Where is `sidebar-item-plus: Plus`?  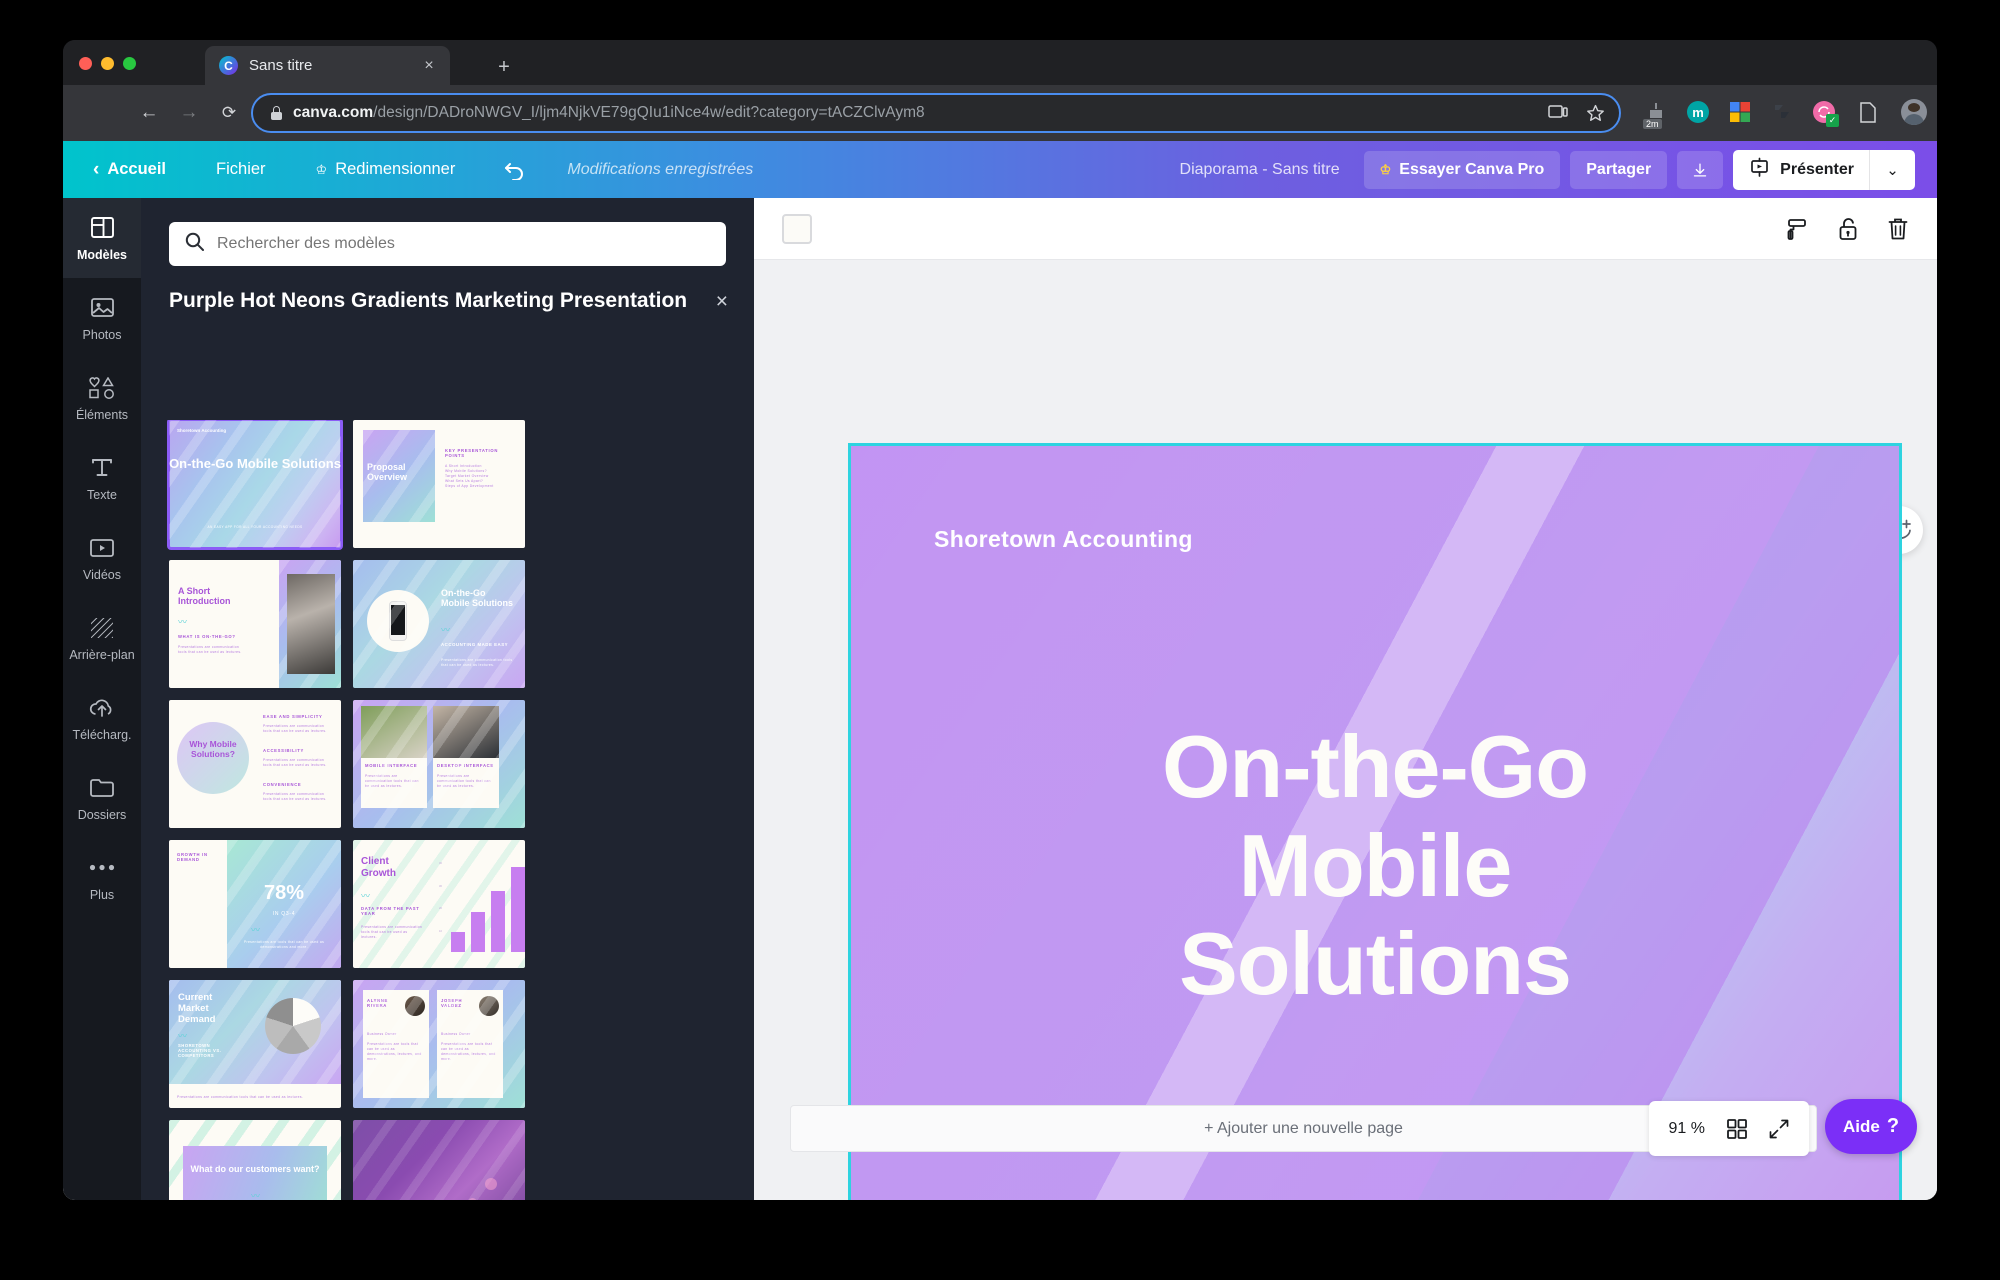
sidebar-item-plus: Plus is located at coordinates (102, 878).